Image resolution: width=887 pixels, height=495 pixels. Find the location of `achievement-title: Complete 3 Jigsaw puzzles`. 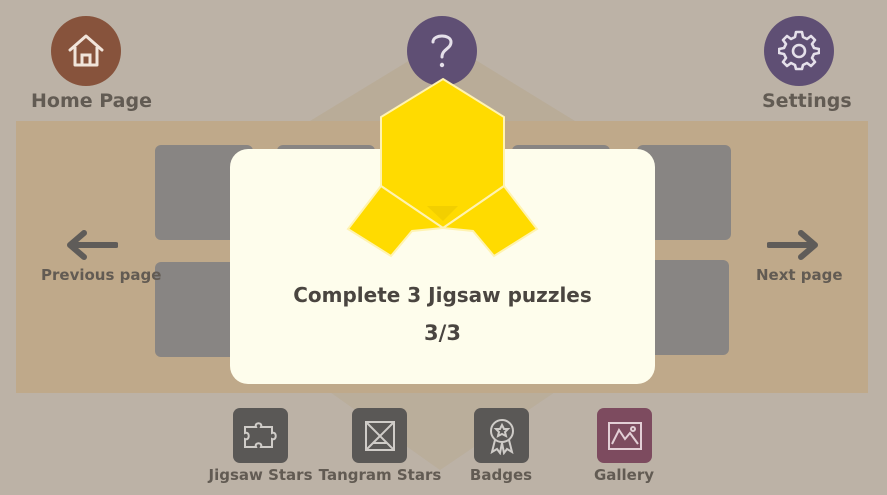

achievement-title: Complete 3 Jigsaw puzzles is located at coordinates (442, 295).